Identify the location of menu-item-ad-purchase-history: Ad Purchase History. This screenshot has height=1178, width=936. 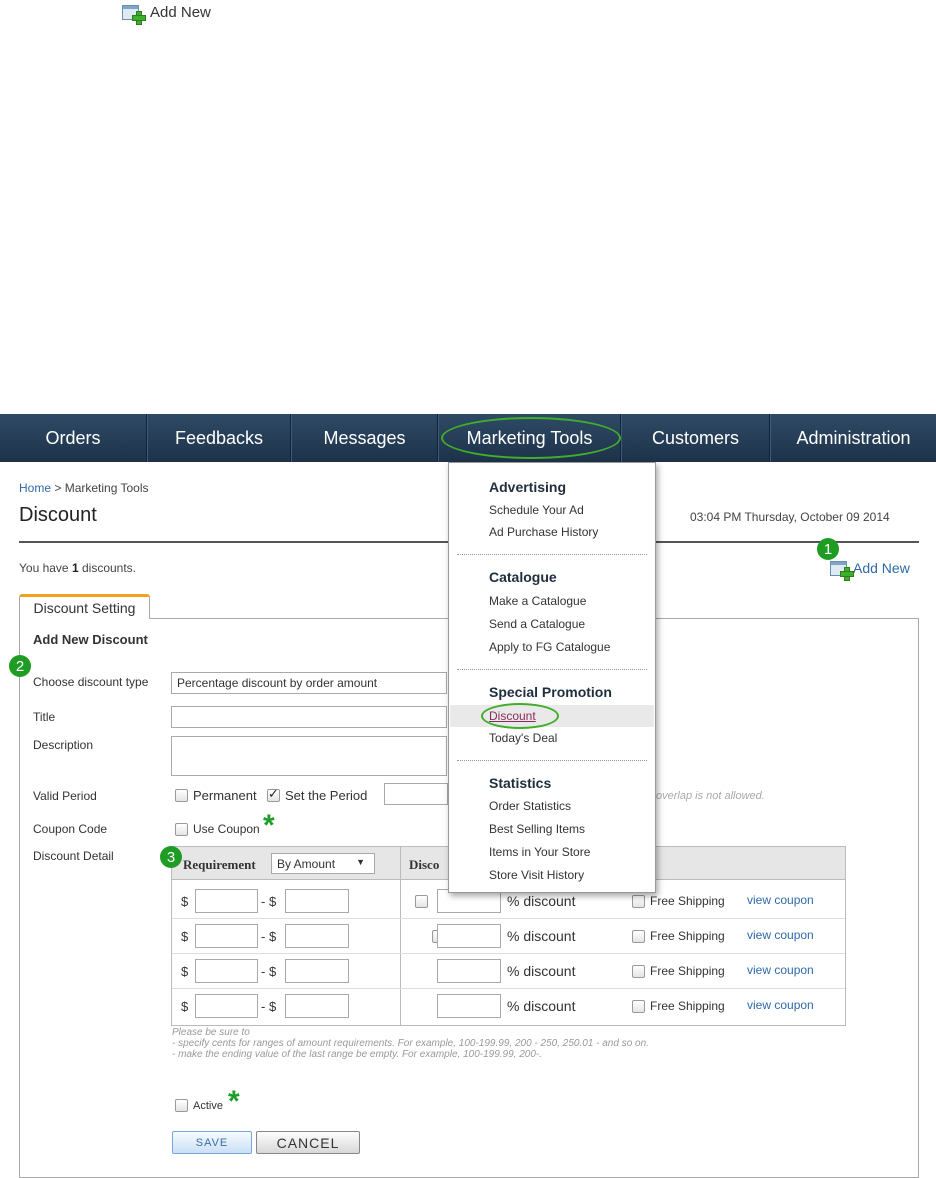
(543, 532).